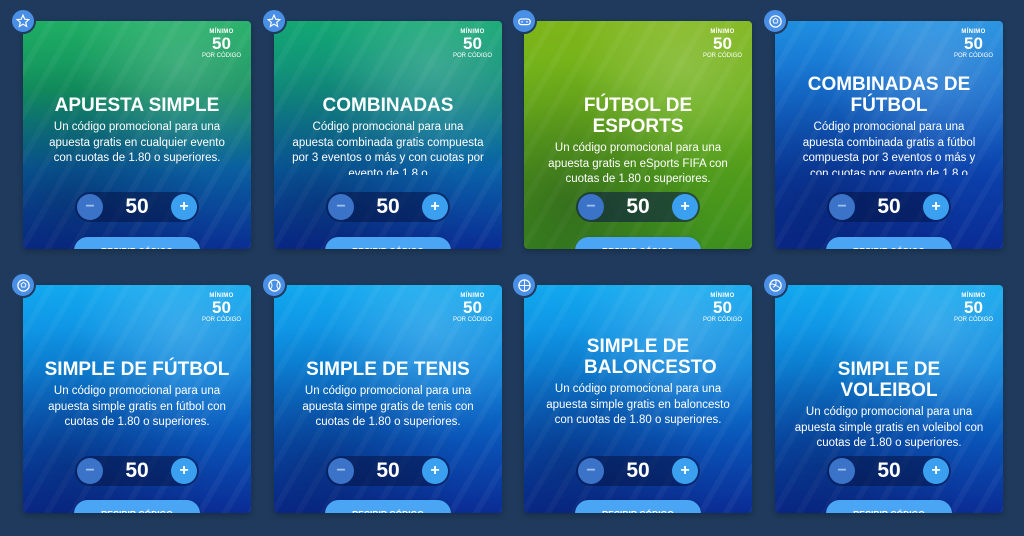 The height and width of the screenshot is (536, 1024). I want to click on card-title: COMBINADAS, so click(388, 105).